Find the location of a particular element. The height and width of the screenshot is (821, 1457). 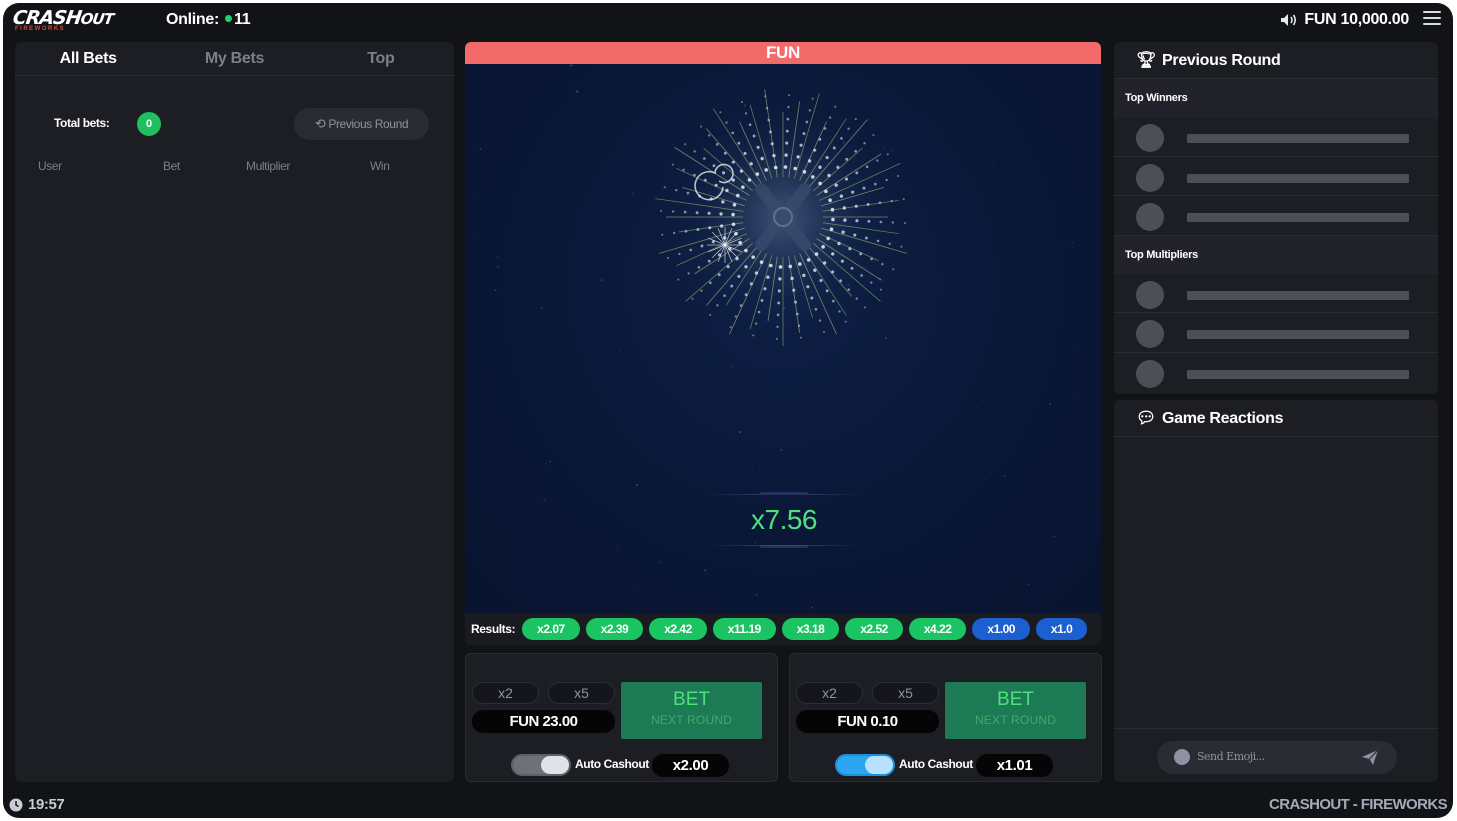

online-indicator: Online: 11 is located at coordinates (208, 20).